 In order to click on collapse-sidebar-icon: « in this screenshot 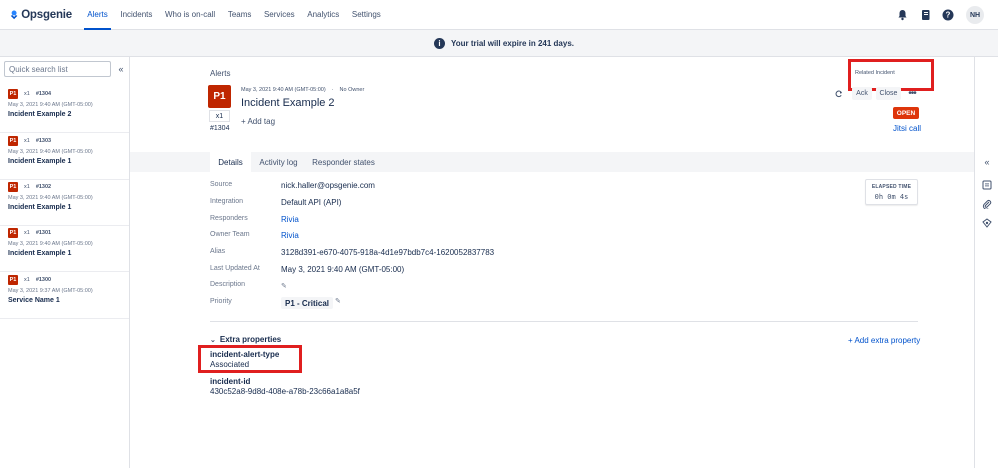, I will do `click(121, 69)`.